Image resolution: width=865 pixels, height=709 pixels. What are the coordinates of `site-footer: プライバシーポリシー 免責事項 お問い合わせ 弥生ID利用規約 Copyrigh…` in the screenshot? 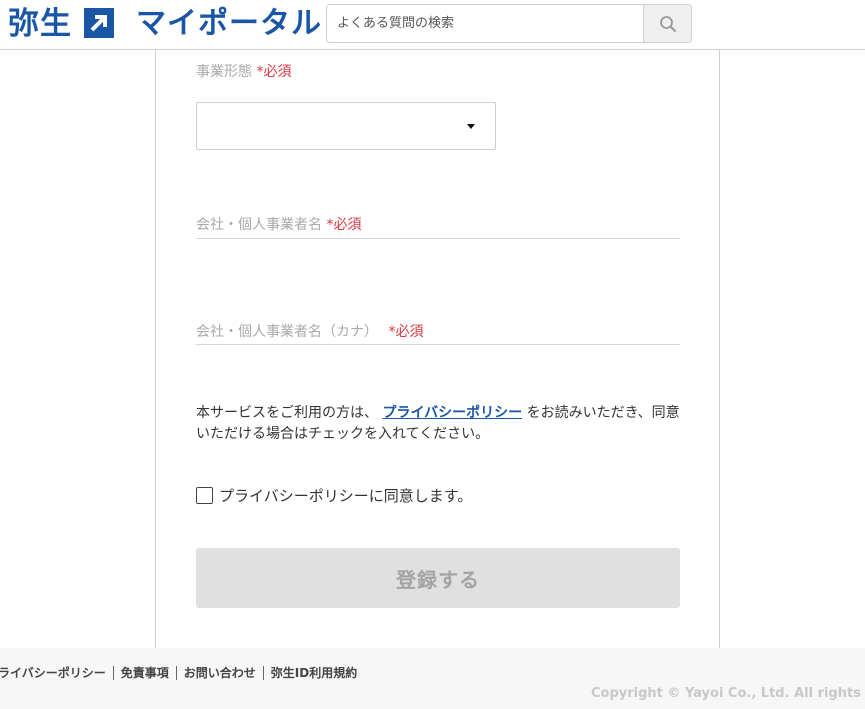 It's located at (432, 678).